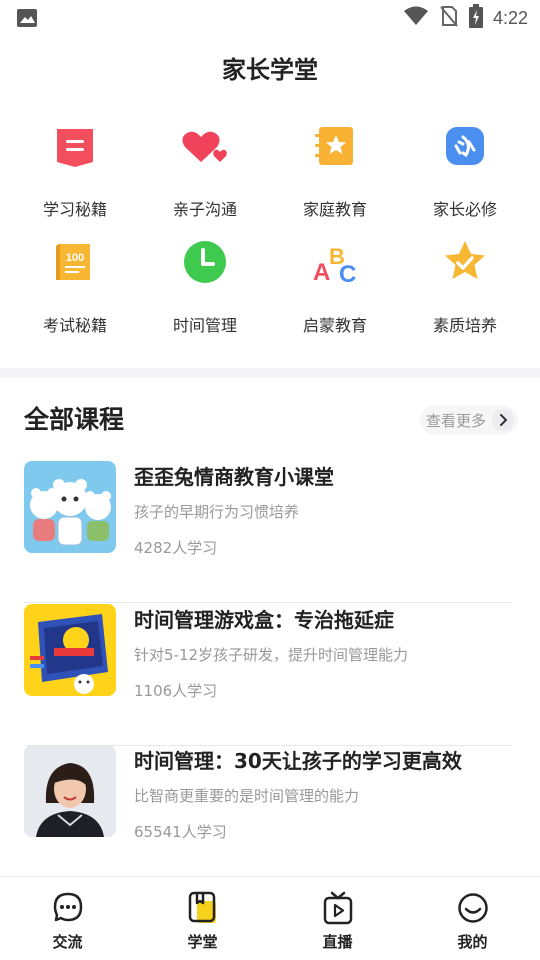  What do you see at coordinates (270, 18) in the screenshot?
I see `status-bar: 4:22` at bounding box center [270, 18].